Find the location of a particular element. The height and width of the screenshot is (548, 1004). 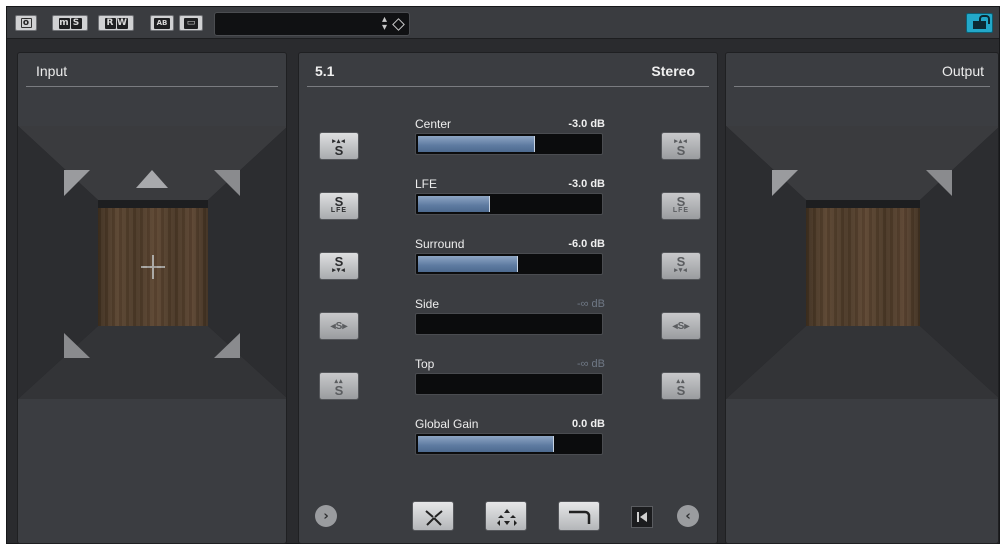

input-room-view is located at coordinates (152, 262).